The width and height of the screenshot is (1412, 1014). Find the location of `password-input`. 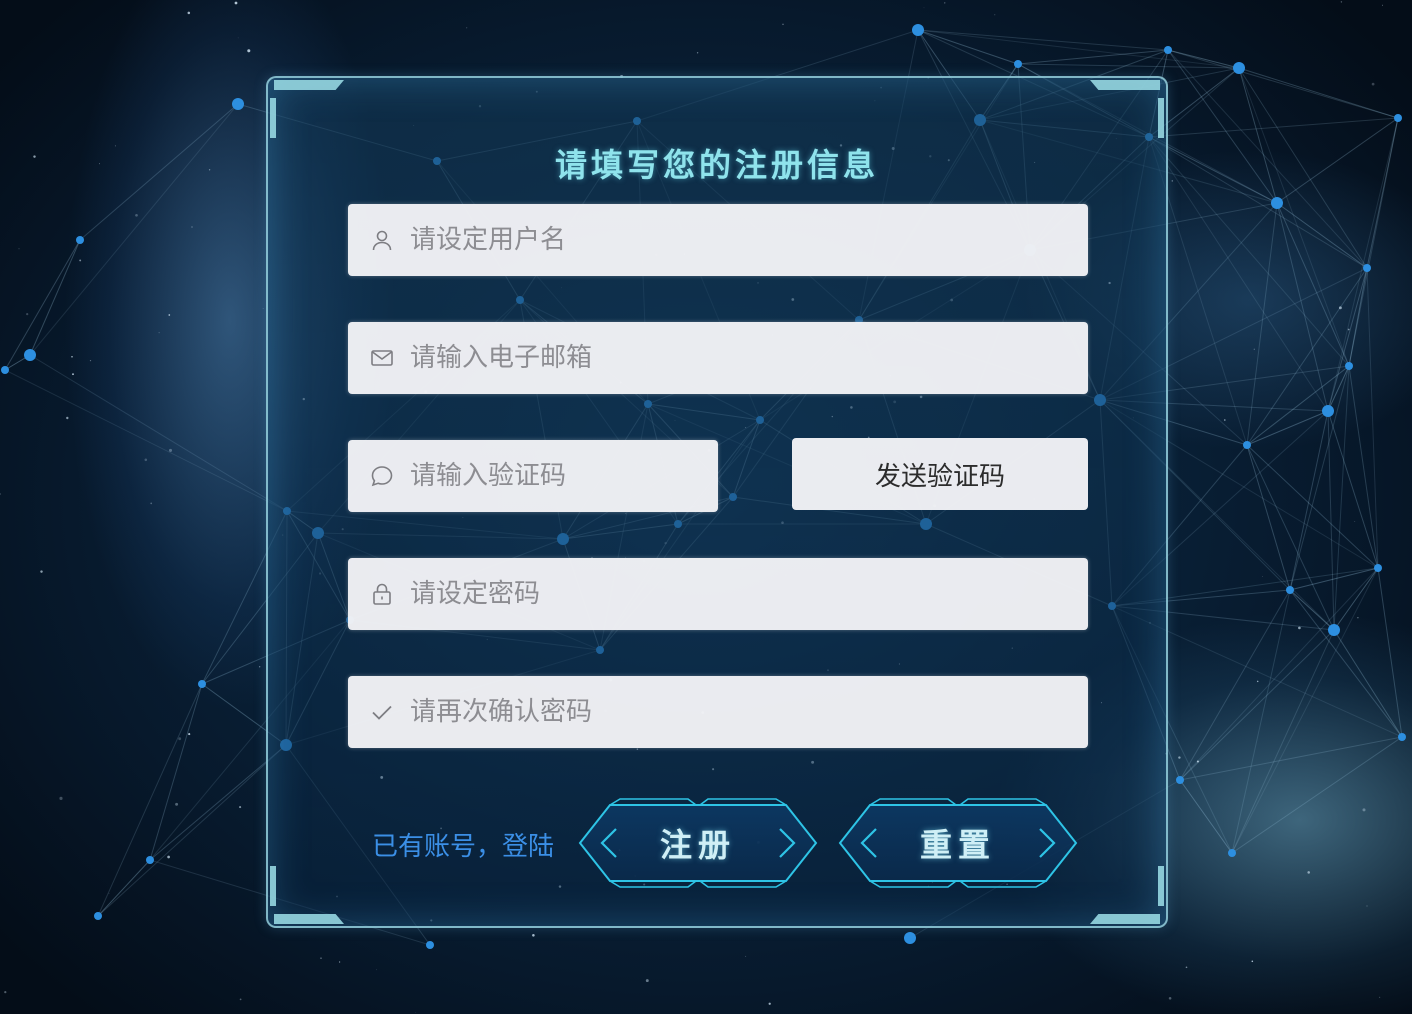

password-input is located at coordinates (748, 594).